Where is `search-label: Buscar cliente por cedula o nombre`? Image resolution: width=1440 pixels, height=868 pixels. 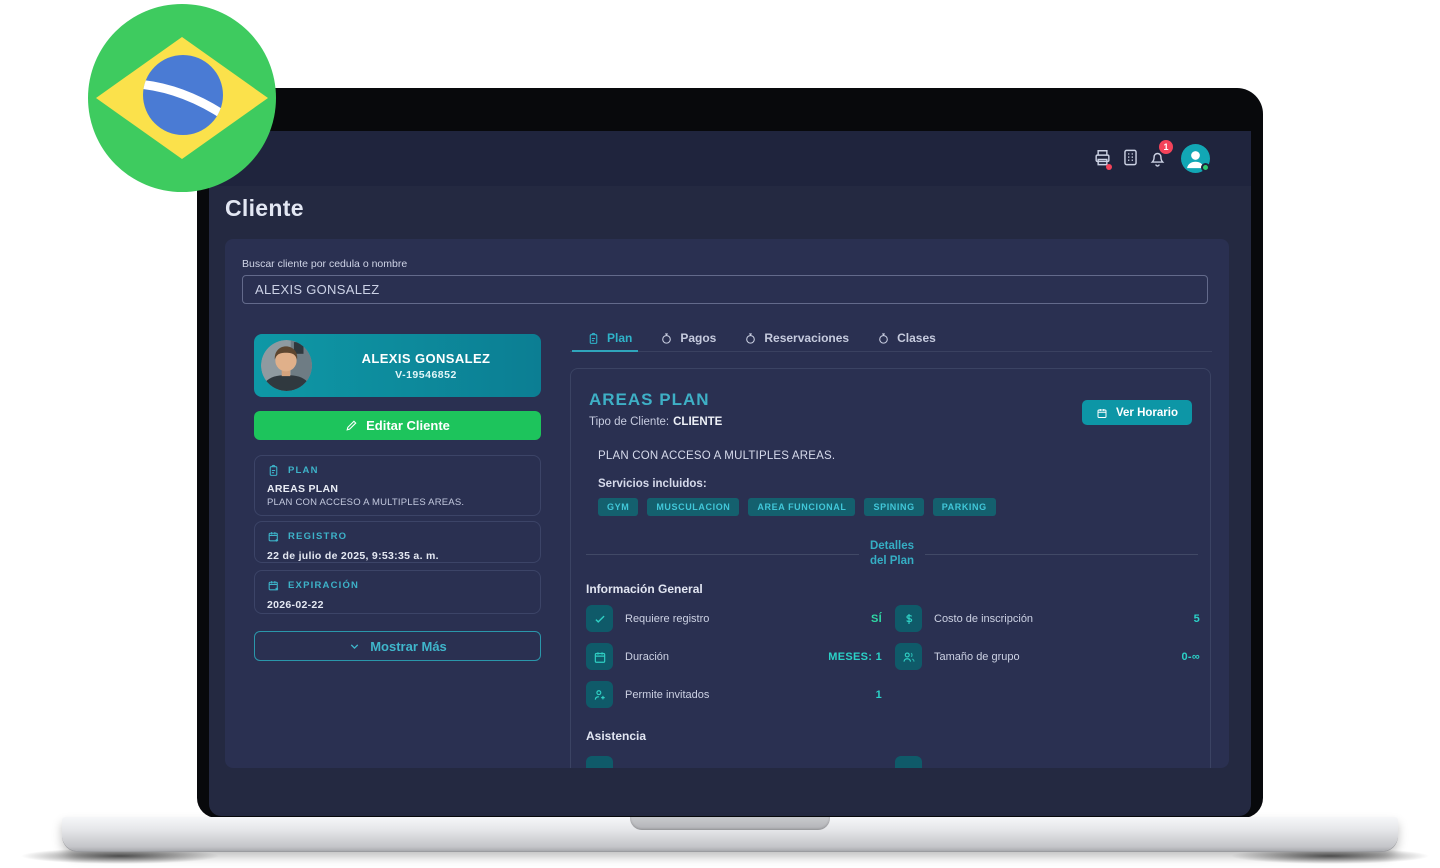
search-label: Buscar cliente por cedula o nombre is located at coordinates (325, 264).